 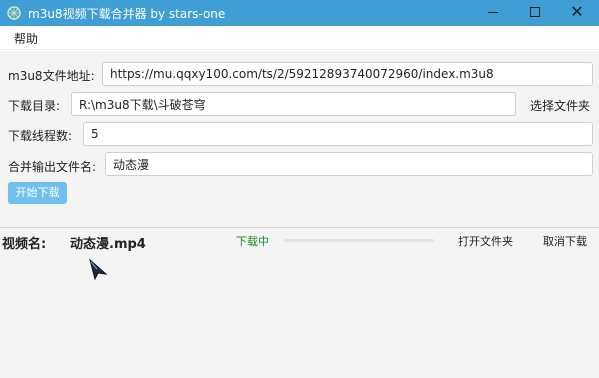 I want to click on minimize-button, so click(x=493, y=13).